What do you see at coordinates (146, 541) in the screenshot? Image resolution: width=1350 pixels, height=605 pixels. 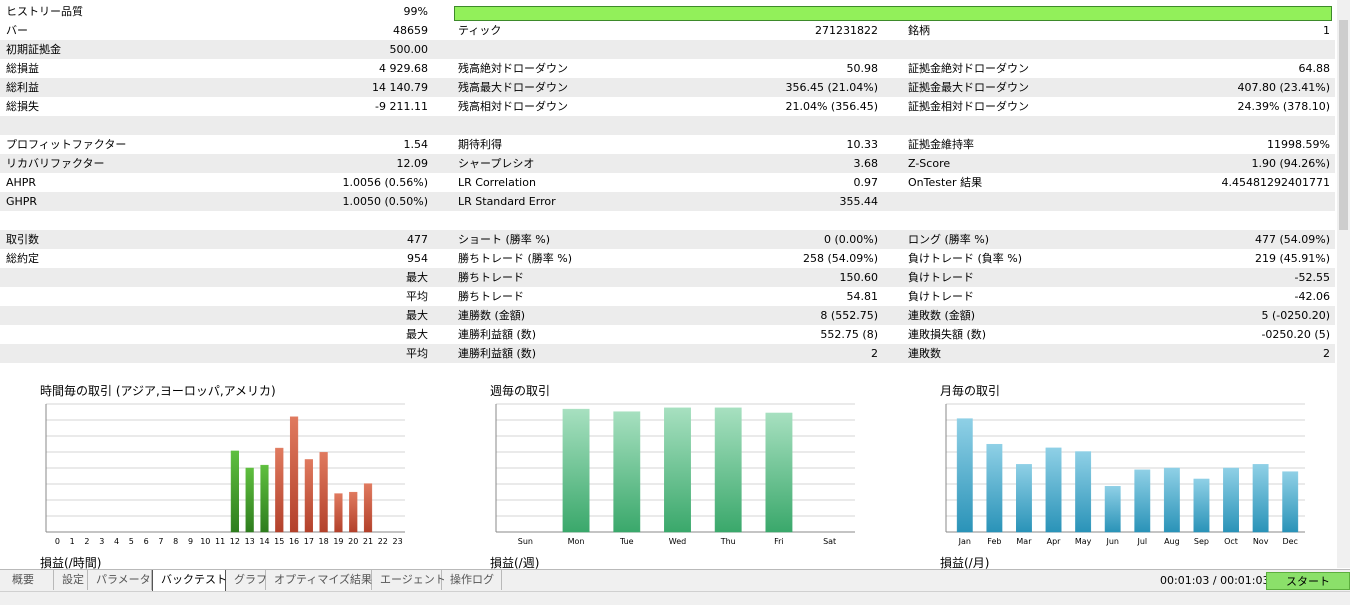 I see `hourly-x-tick: 6` at bounding box center [146, 541].